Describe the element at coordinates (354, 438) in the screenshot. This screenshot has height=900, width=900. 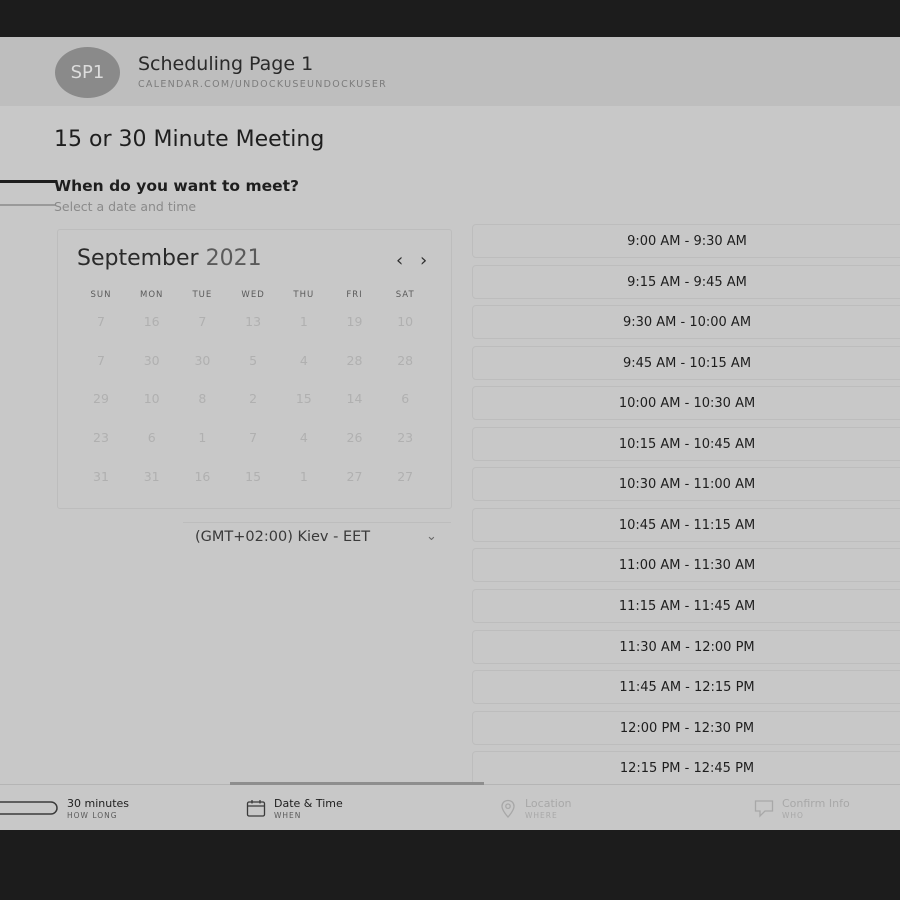
I see `calendar-day: 26` at that location.